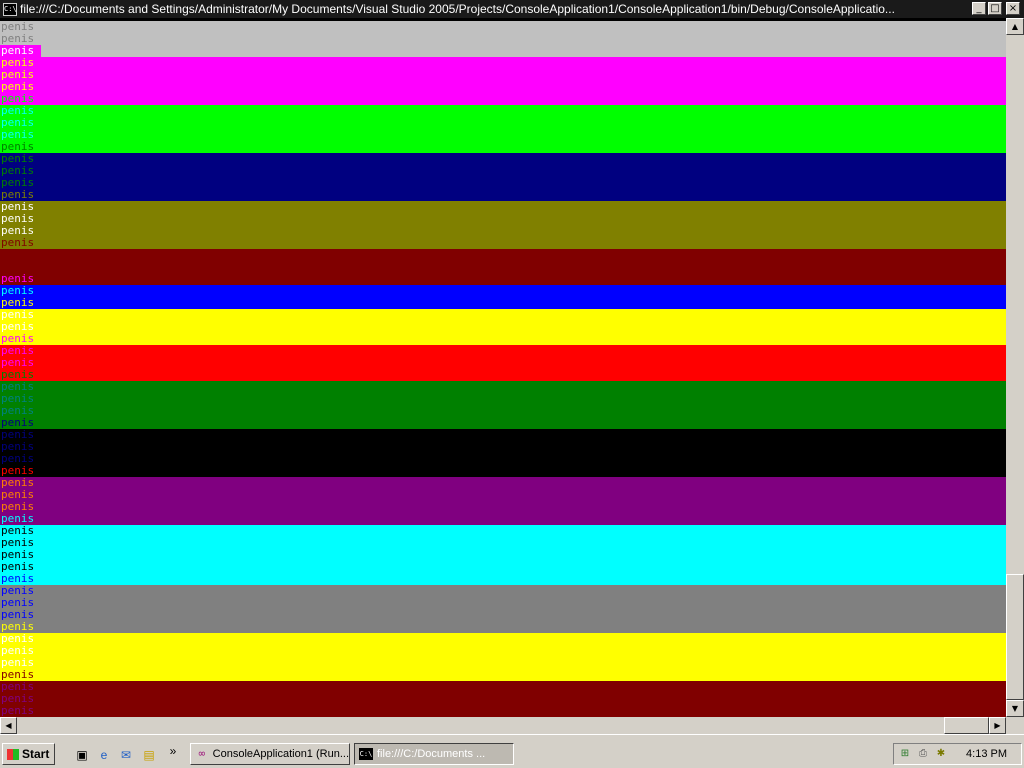 This screenshot has height=768, width=1024. Describe the element at coordinates (104, 755) in the screenshot. I see `internet-explorer-icon: e` at that location.